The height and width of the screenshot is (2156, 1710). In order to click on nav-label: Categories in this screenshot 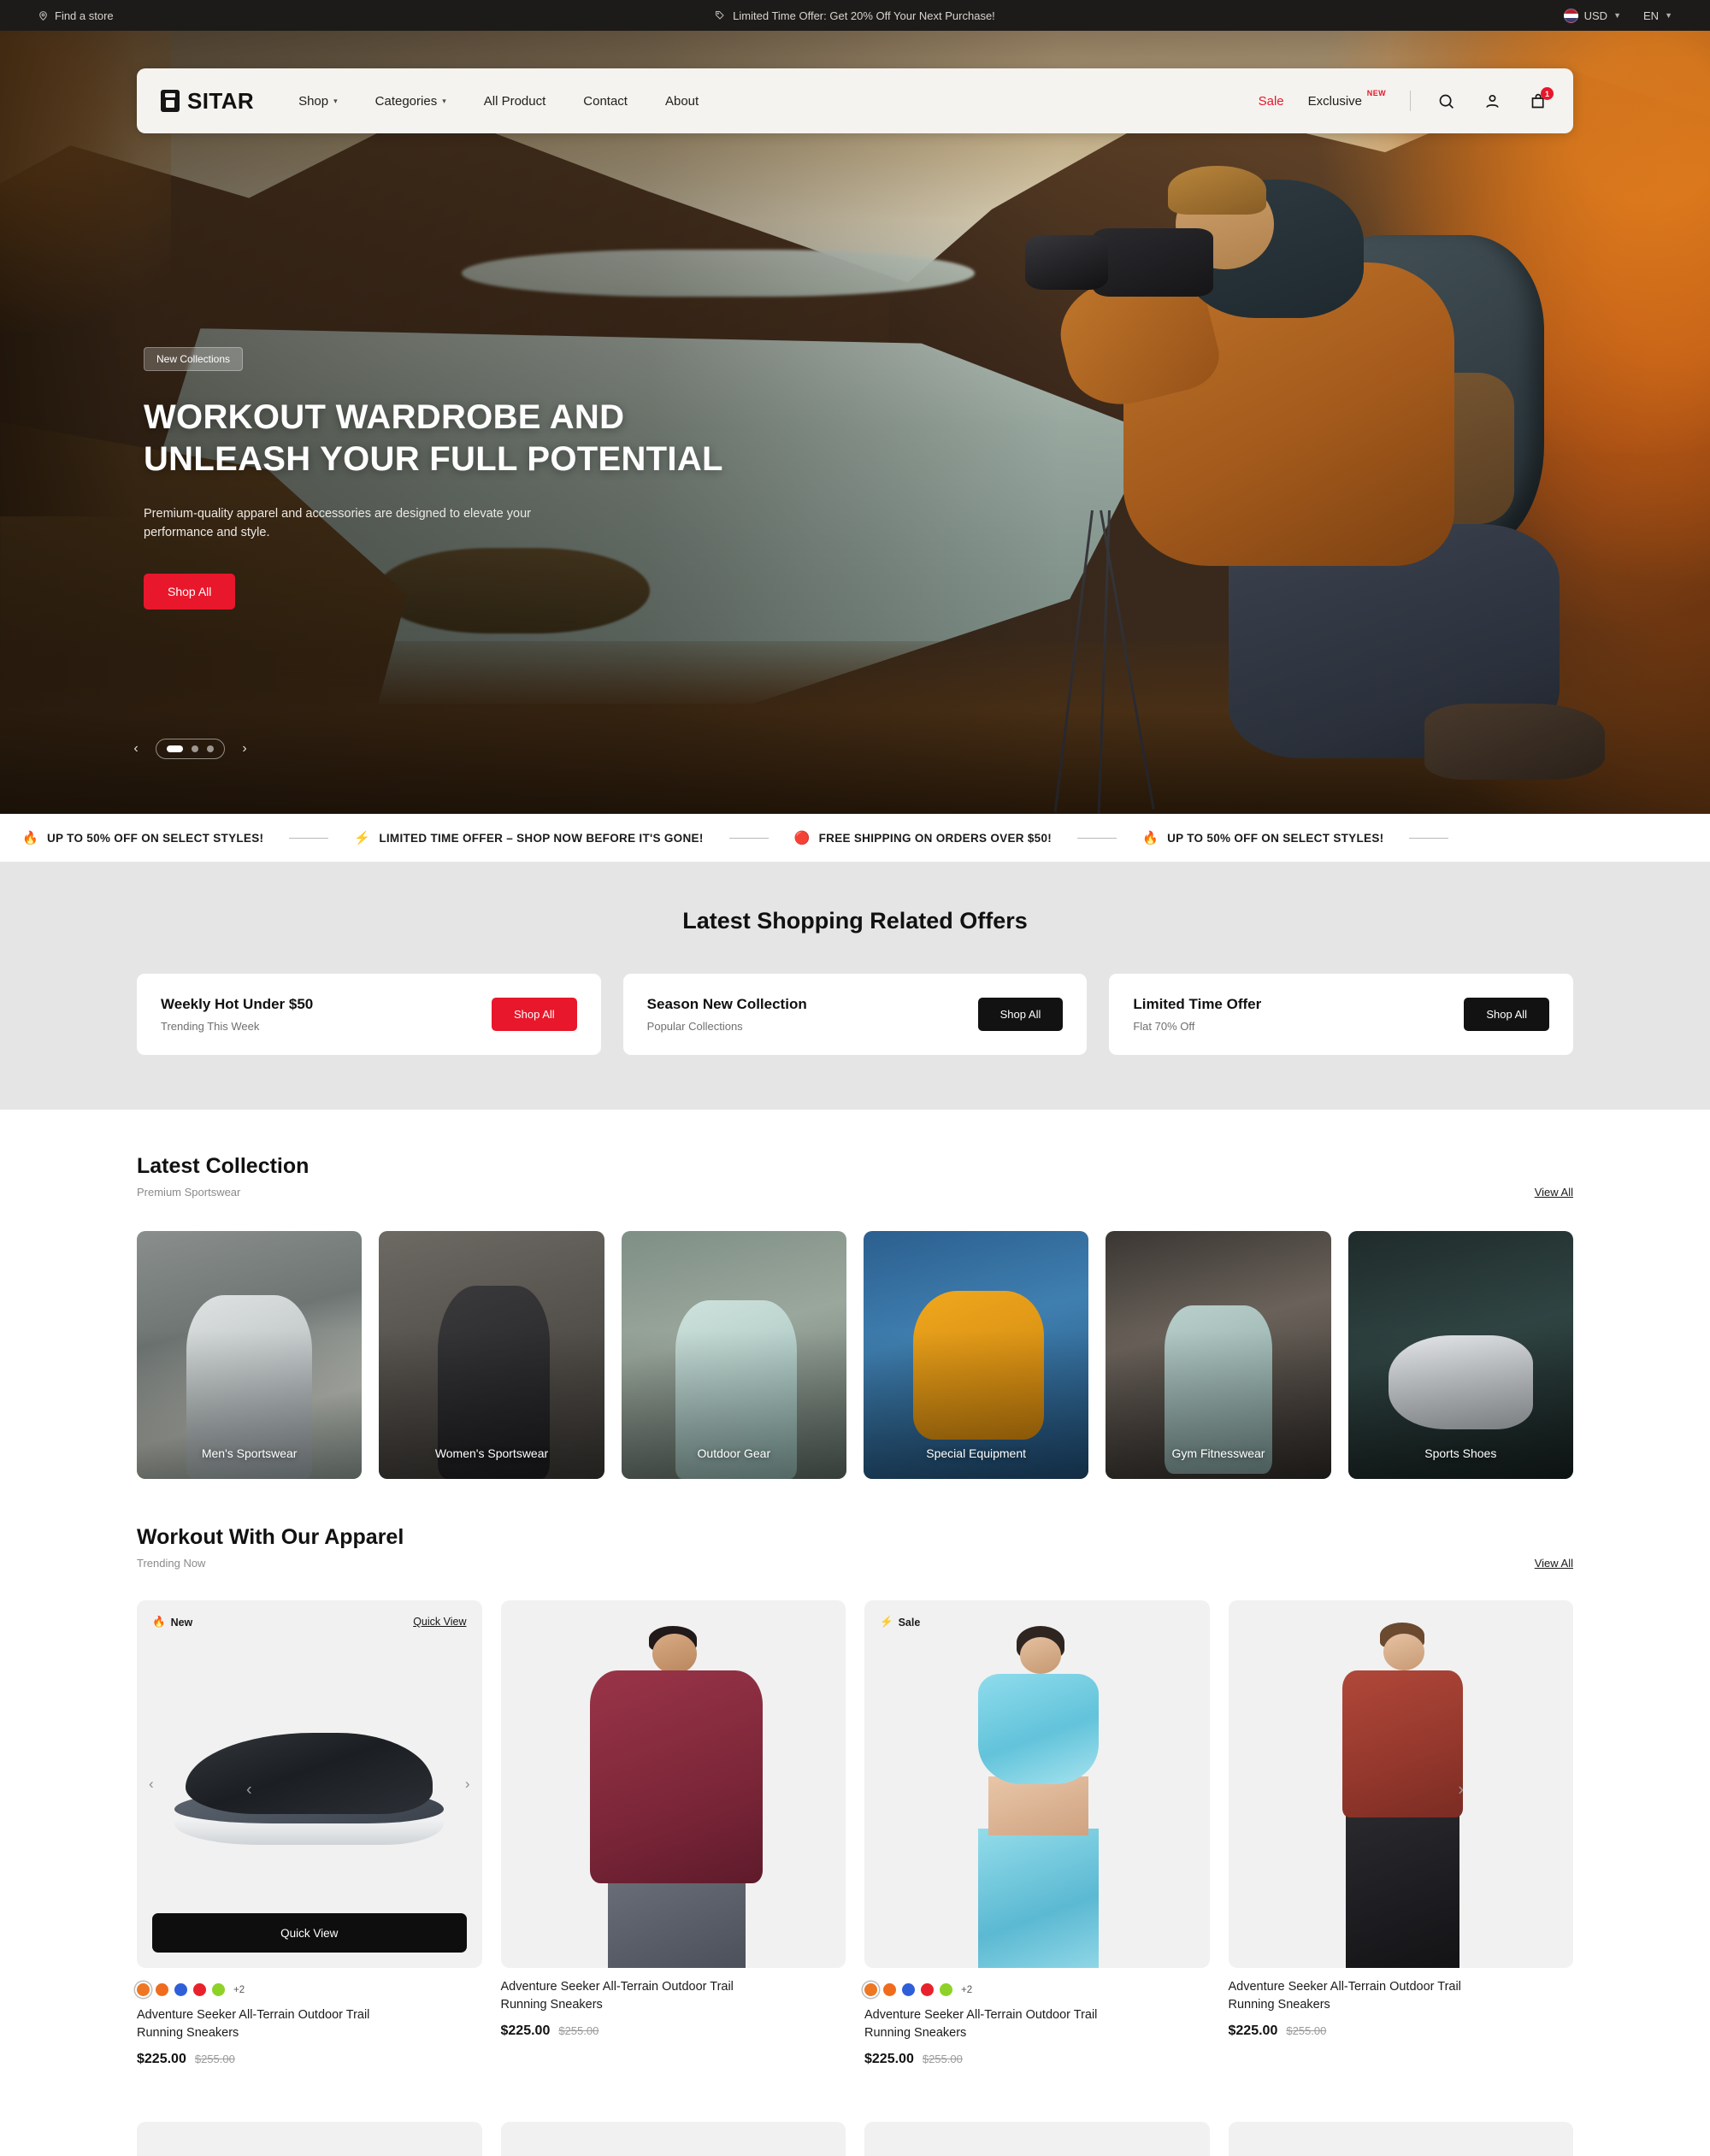, I will do `click(406, 101)`.